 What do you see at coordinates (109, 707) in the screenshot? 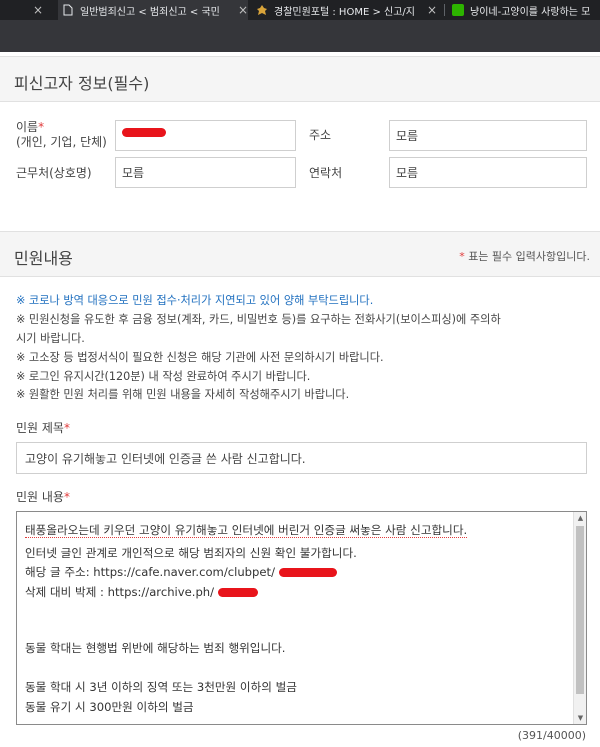
I see `content-line: 동물 유기 시 300만원 이하의 벌금` at bounding box center [109, 707].